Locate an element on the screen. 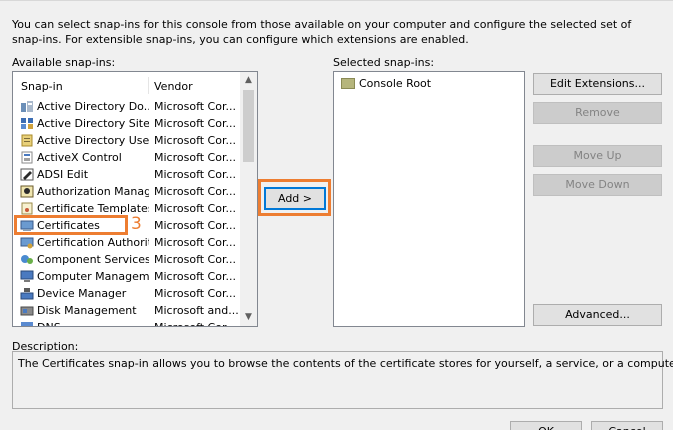 This screenshot has height=430, width=673. snapin-name: Certification Authority is located at coordinates (93, 242).